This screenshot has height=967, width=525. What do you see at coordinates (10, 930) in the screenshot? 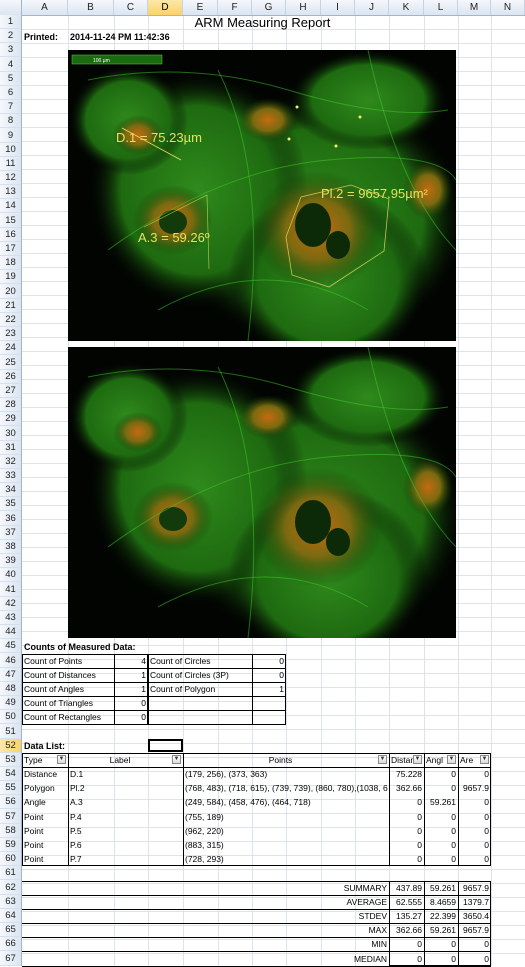
I see `row-header-65: 65` at bounding box center [10, 930].